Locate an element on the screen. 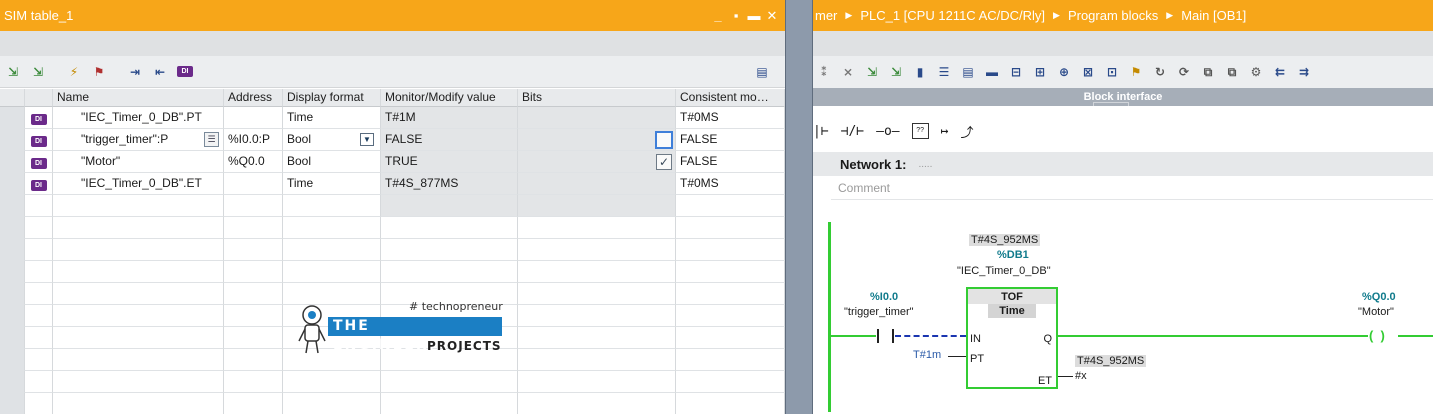 The image size is (1433, 414). toolbar-icon: ▬ is located at coordinates (992, 72).